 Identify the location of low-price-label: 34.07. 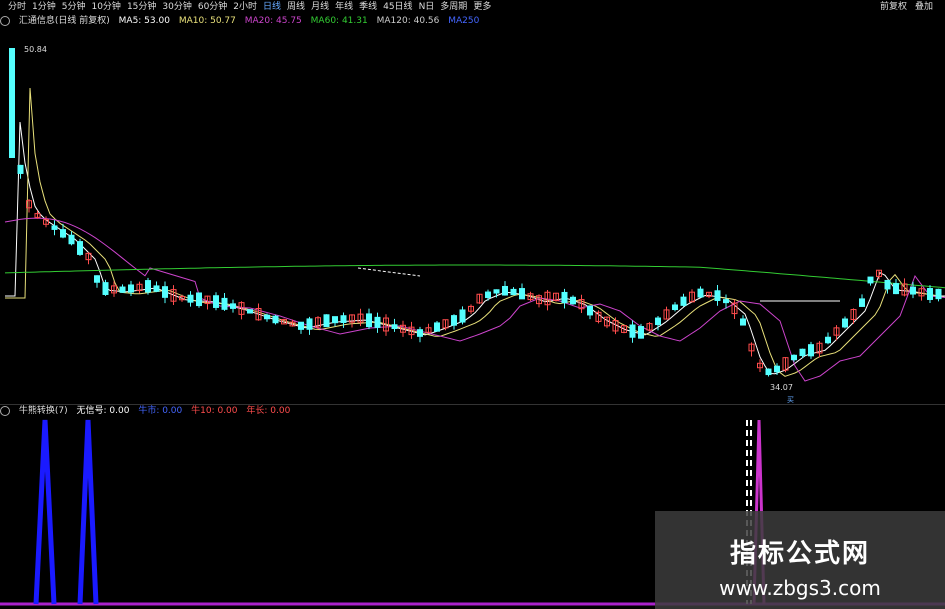
(781, 387).